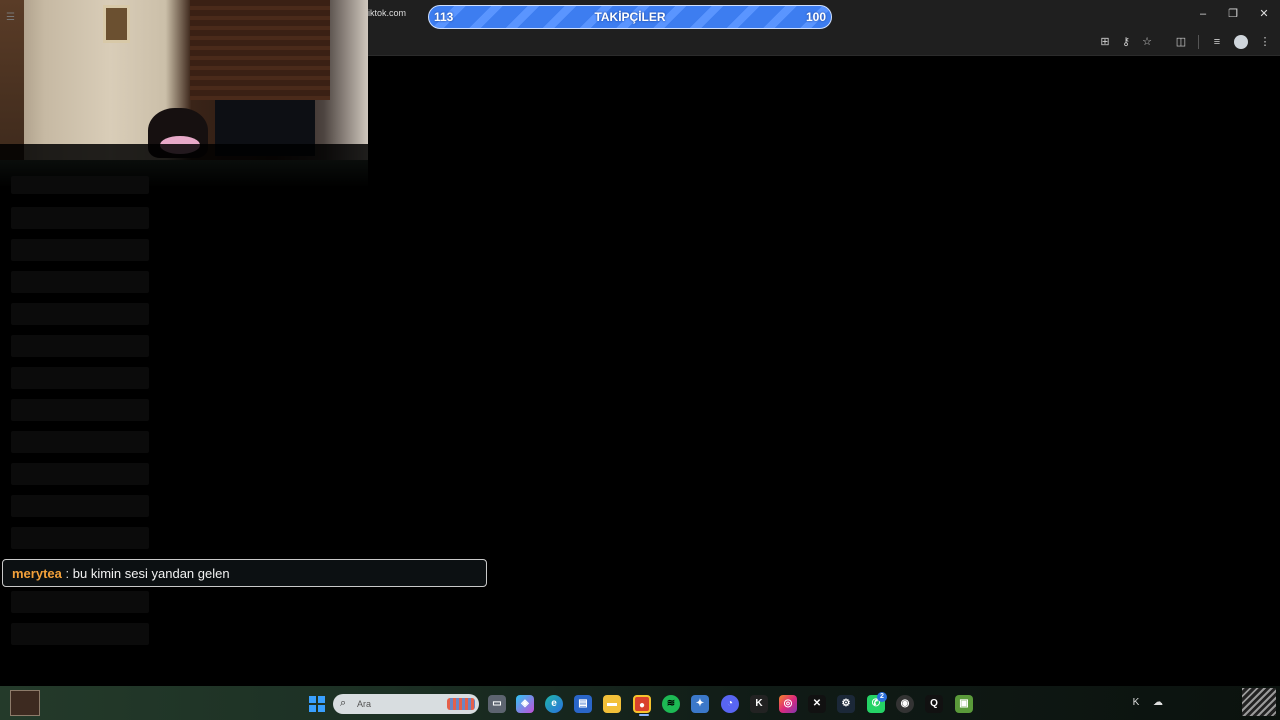 The height and width of the screenshot is (720, 1280). What do you see at coordinates (642, 705) in the screenshot?
I see `chrome-icon: ●` at bounding box center [642, 705].